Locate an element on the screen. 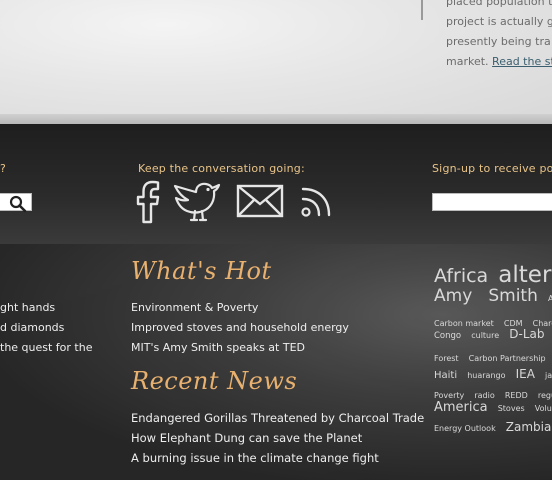 The width and height of the screenshot is (552, 480). rss-link is located at coordinates (317, 202).